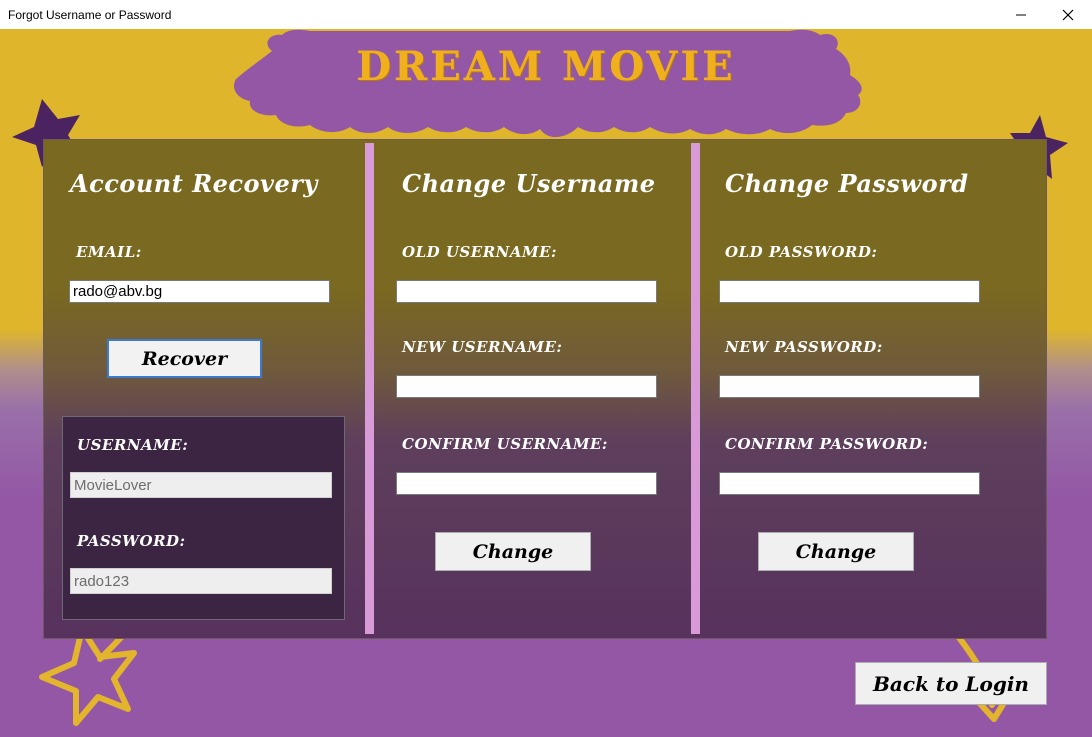 Image resolution: width=1092 pixels, height=737 pixels. What do you see at coordinates (482, 347) in the screenshot?
I see `new-username-label: NEW USERNAME:` at bounding box center [482, 347].